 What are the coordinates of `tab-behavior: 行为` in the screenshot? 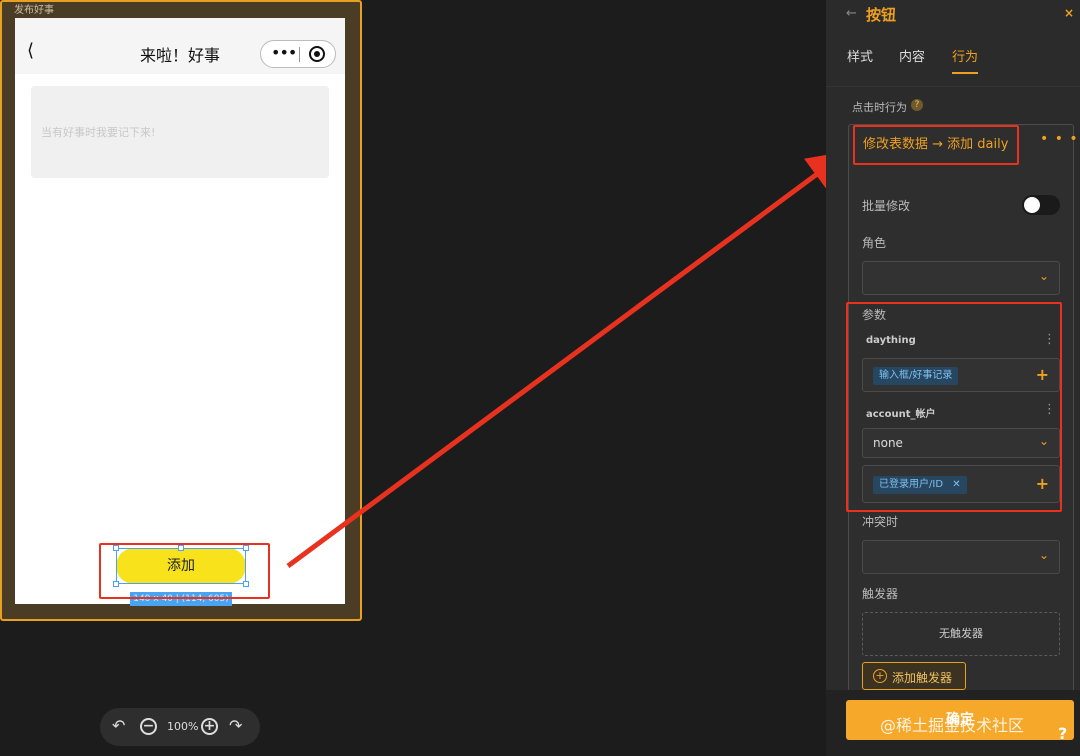 It's located at (965, 55).